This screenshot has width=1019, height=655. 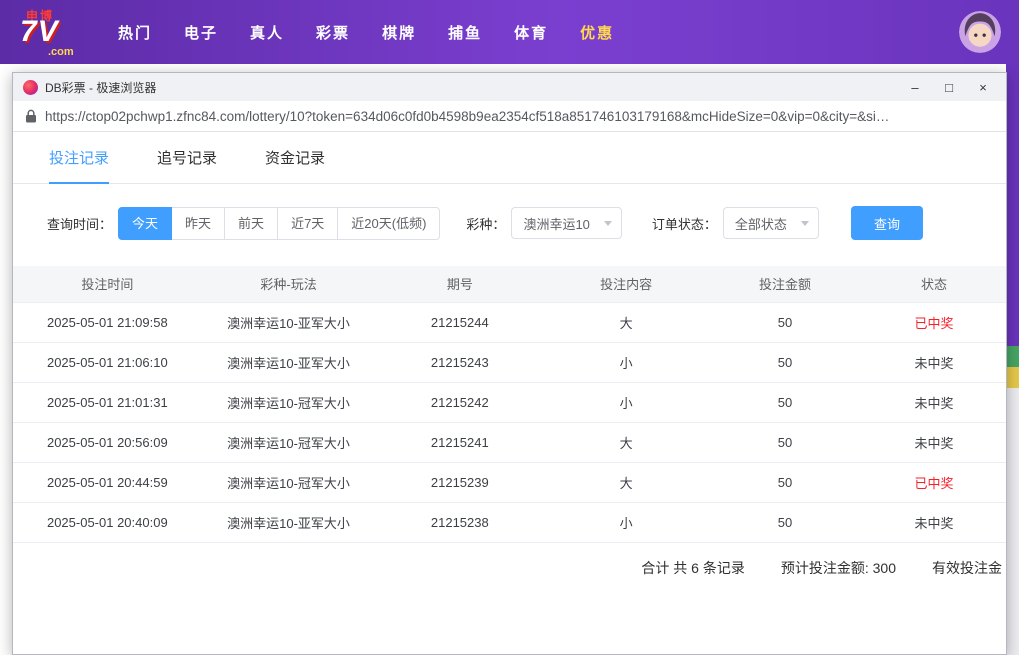 I want to click on nav-item-slots: 电子, so click(x=201, y=32).